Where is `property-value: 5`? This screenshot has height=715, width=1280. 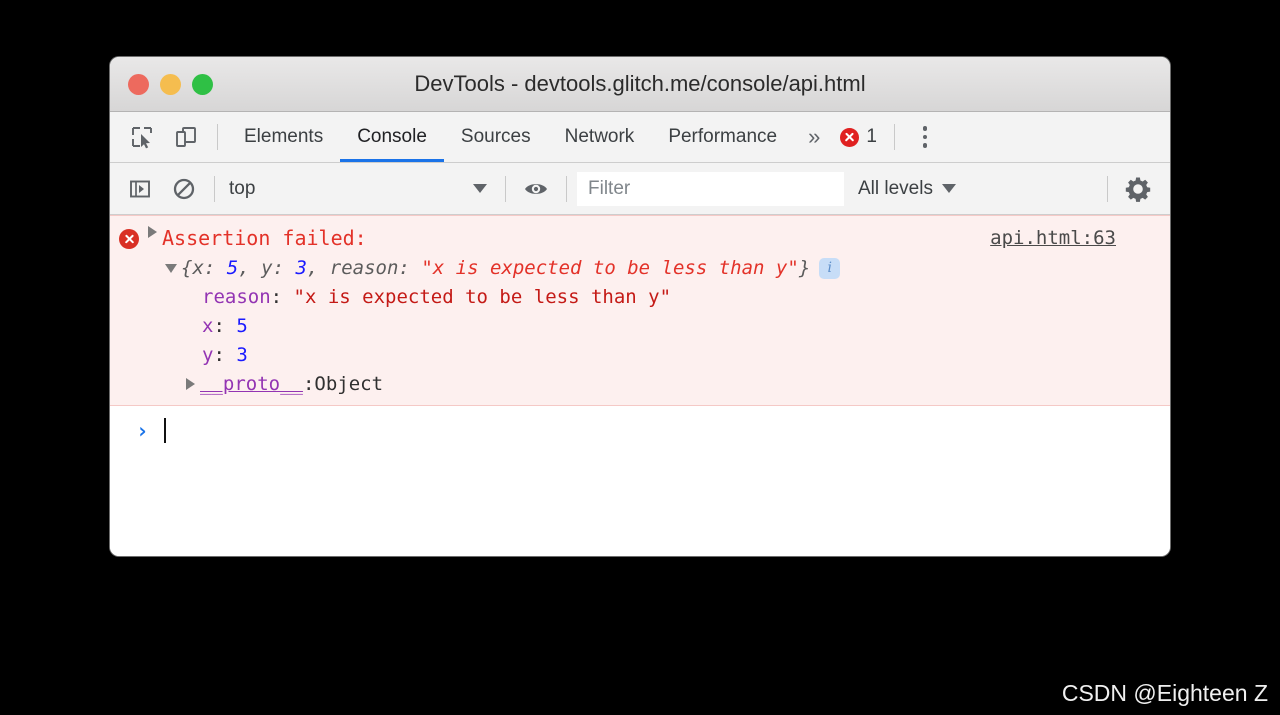 property-value: 5 is located at coordinates (242, 326).